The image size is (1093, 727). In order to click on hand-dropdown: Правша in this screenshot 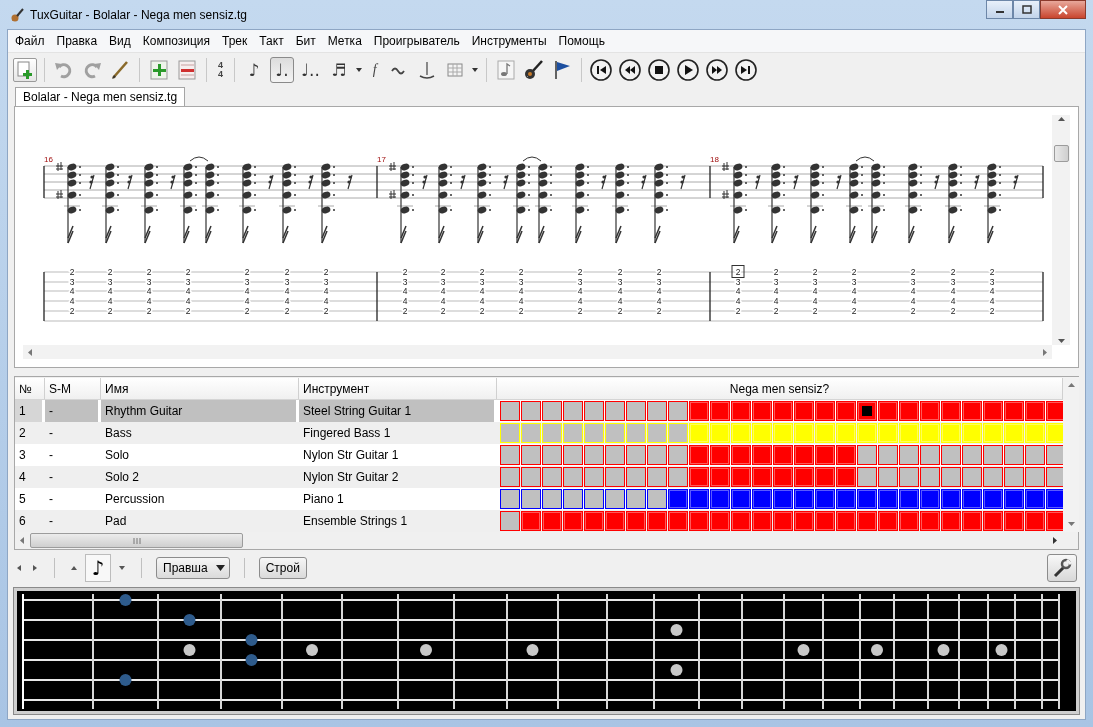, I will do `click(193, 568)`.